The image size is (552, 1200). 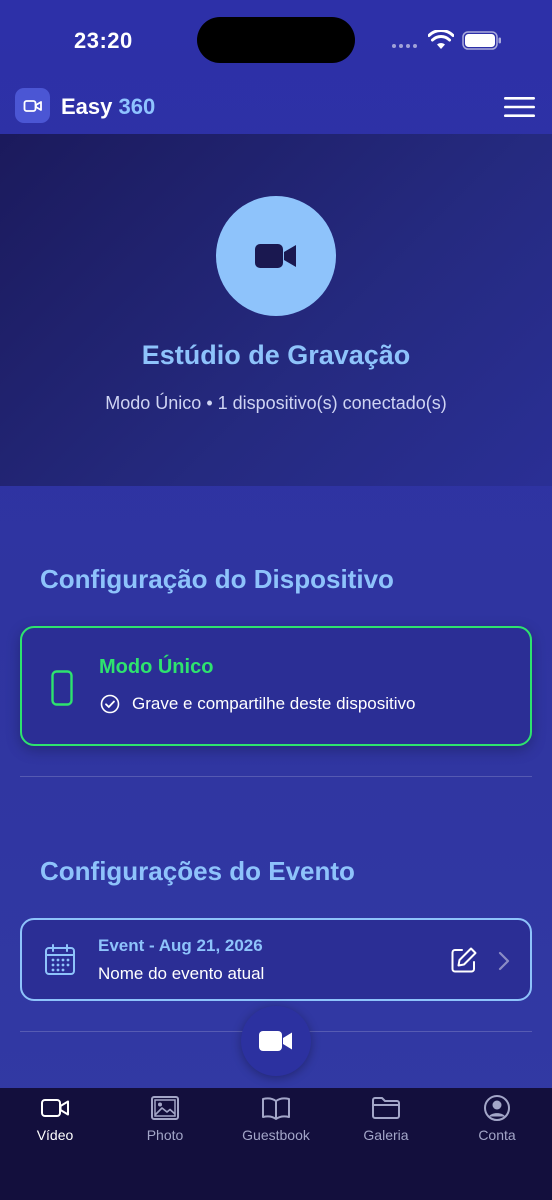 What do you see at coordinates (386, 1123) in the screenshot?
I see `tab-gallery: Galeria` at bounding box center [386, 1123].